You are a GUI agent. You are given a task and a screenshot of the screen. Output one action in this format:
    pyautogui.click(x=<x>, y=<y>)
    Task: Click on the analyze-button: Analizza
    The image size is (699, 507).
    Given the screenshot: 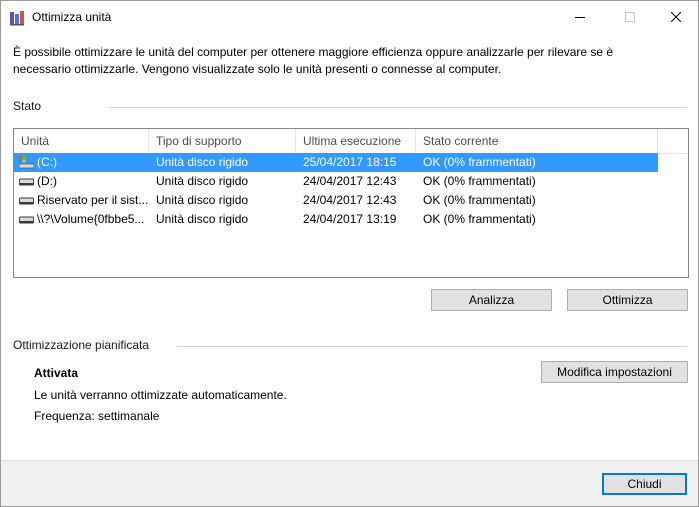 What is the action you would take?
    pyautogui.click(x=491, y=300)
    